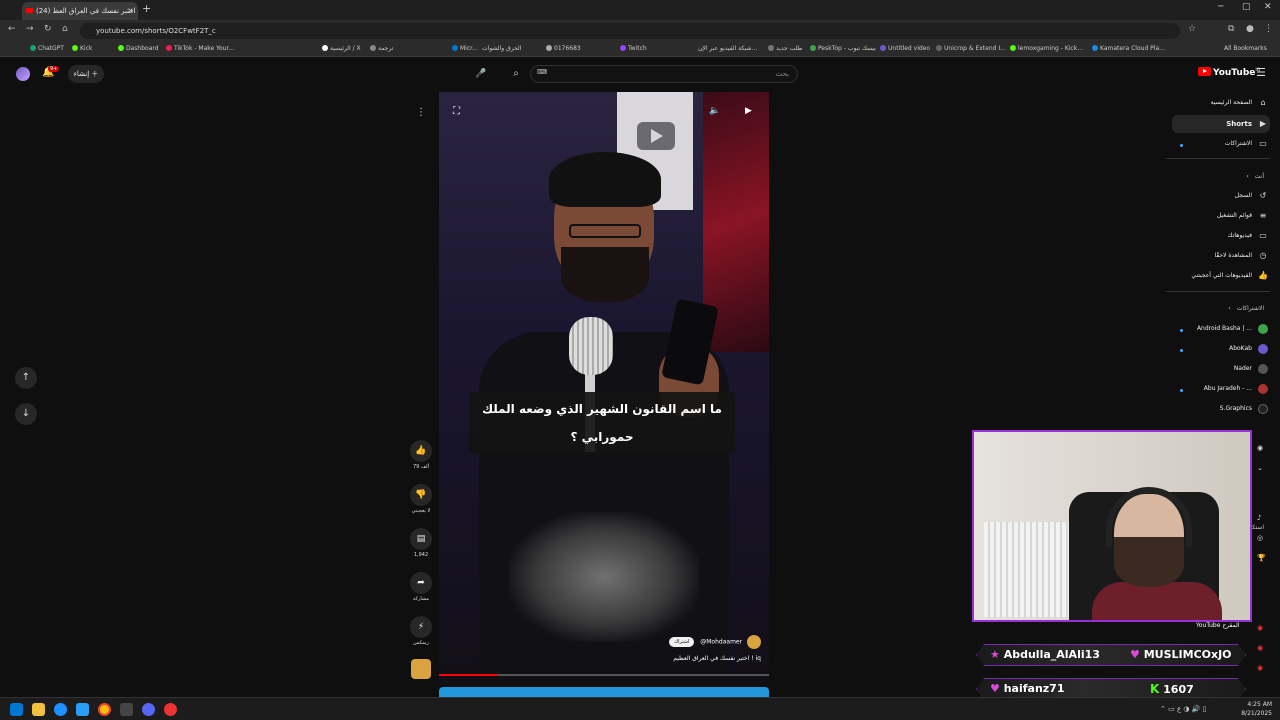  I want to click on new-tab-button: +, so click(146, 8).